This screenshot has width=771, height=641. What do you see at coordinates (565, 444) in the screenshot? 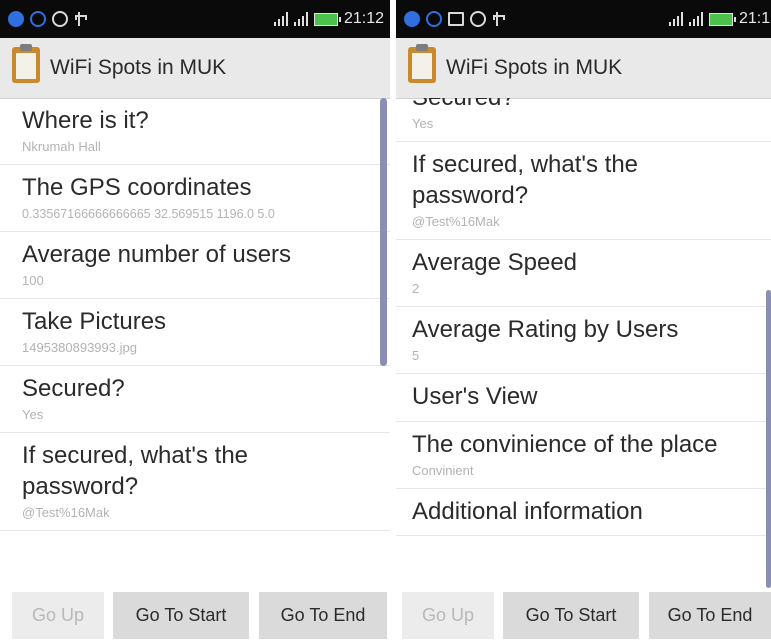
I see `item-title: The convinience of the place` at bounding box center [565, 444].